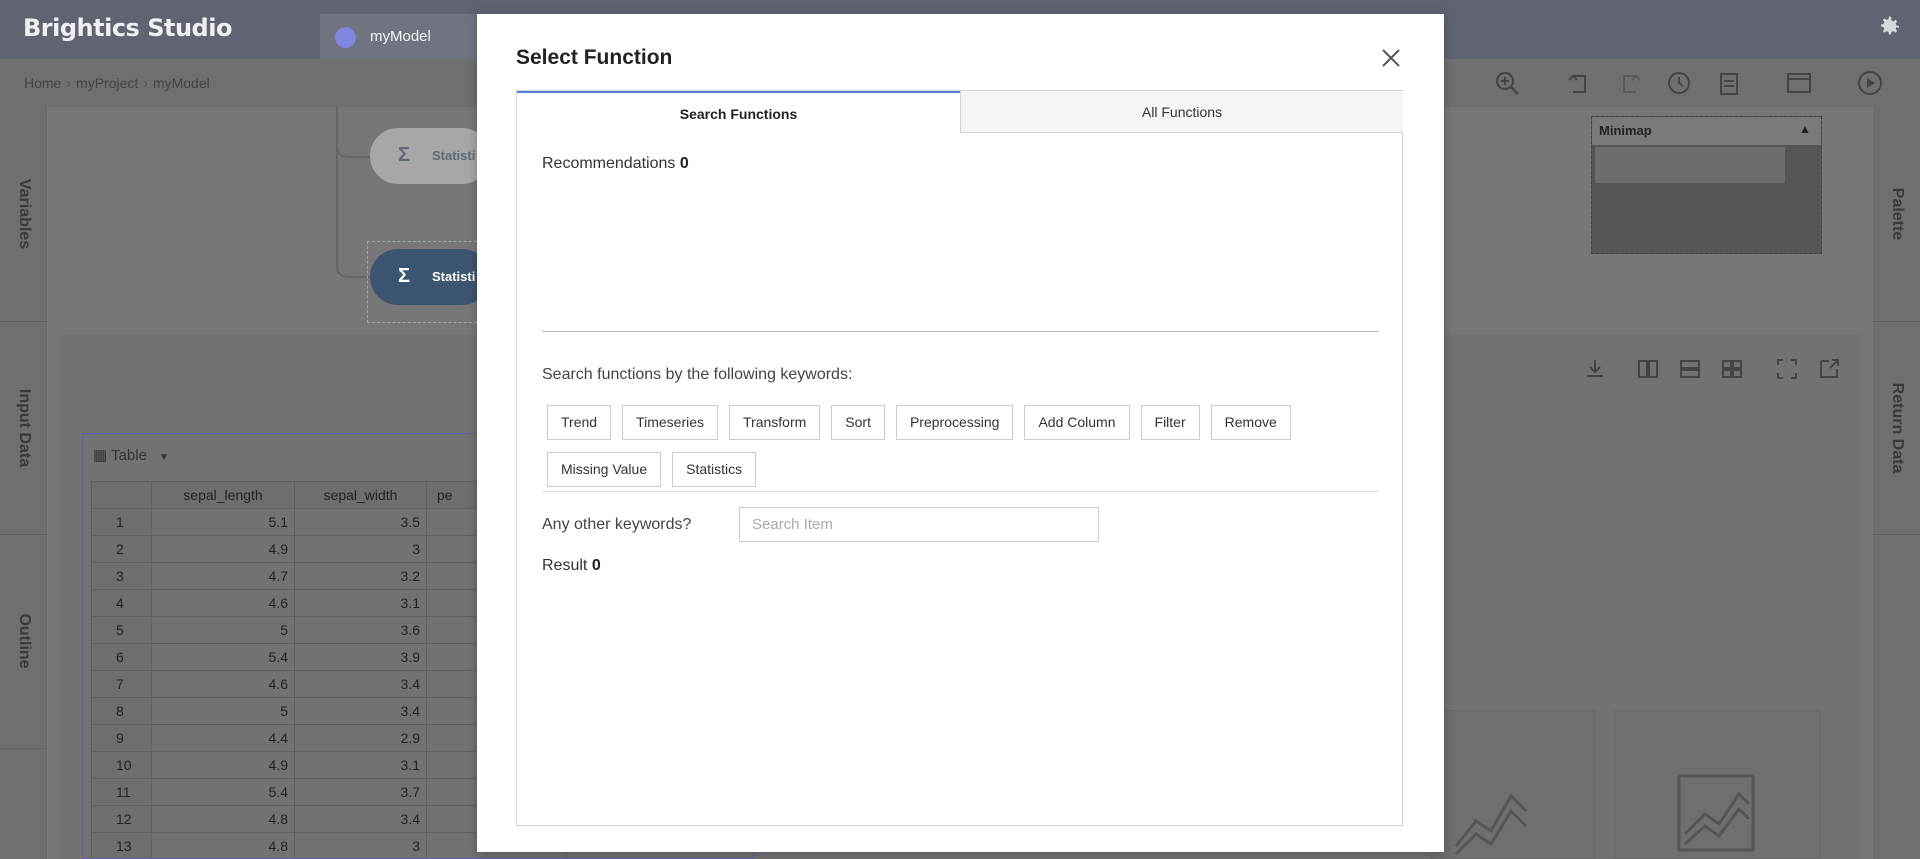  What do you see at coordinates (1690, 369) in the screenshot?
I see `split-horizontal-icon` at bounding box center [1690, 369].